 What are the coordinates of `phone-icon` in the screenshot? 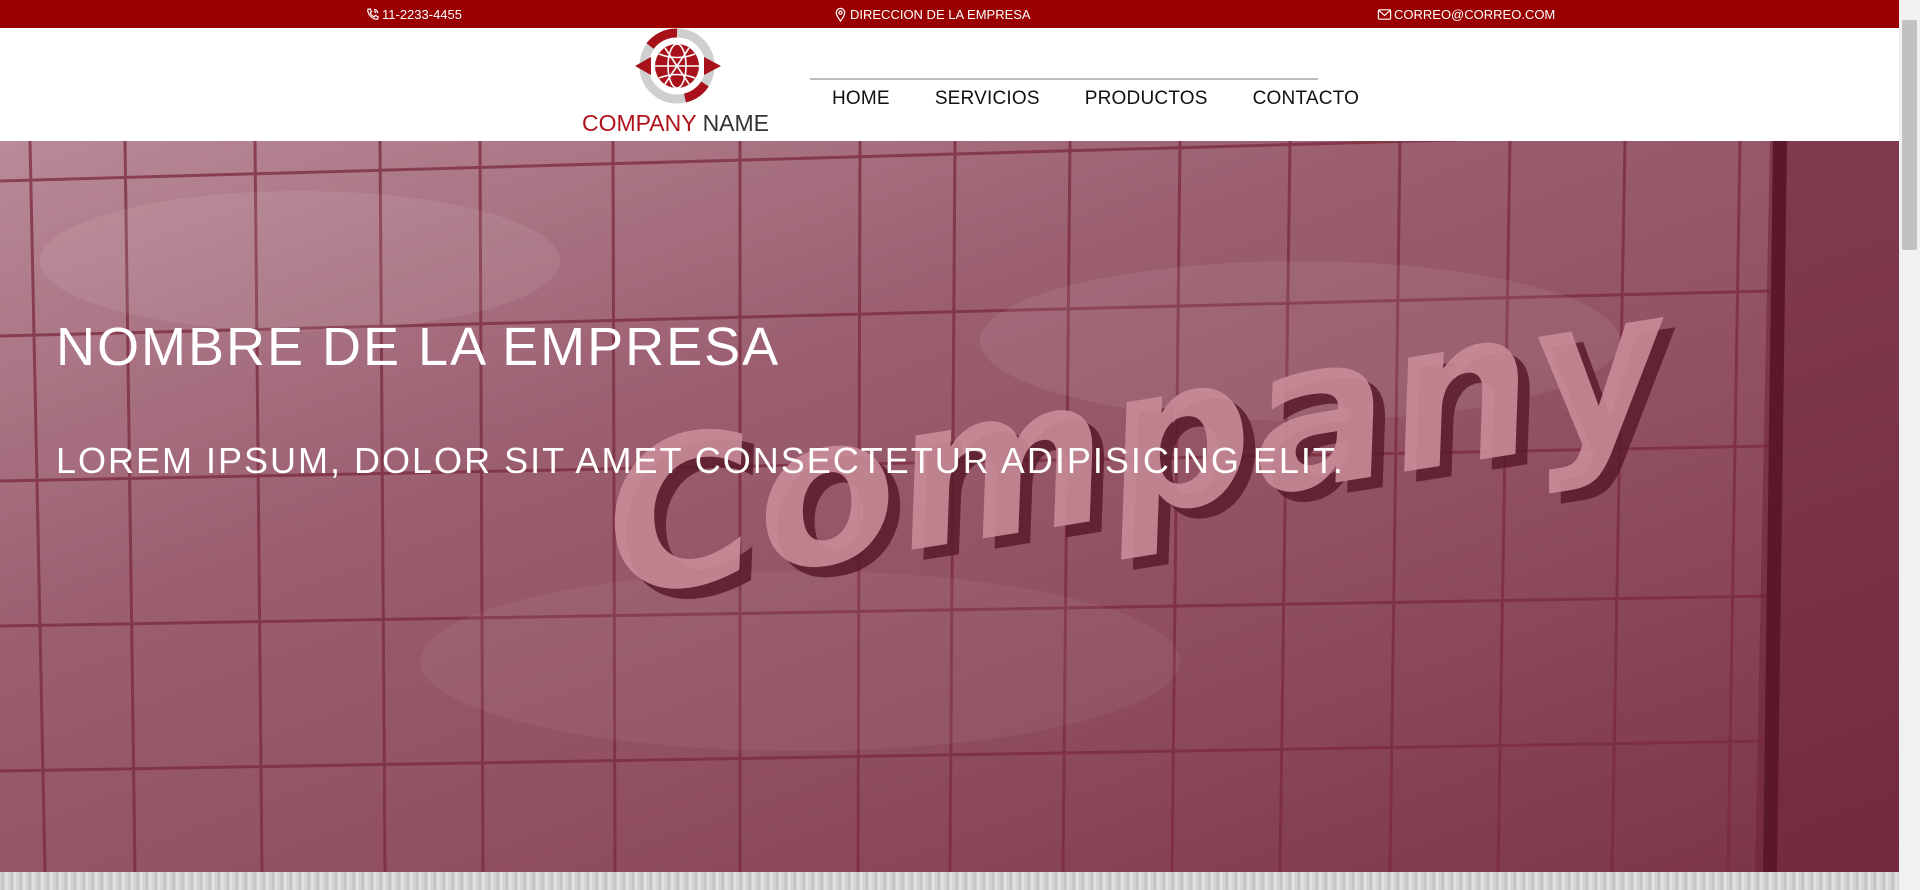 It's located at (372, 14).